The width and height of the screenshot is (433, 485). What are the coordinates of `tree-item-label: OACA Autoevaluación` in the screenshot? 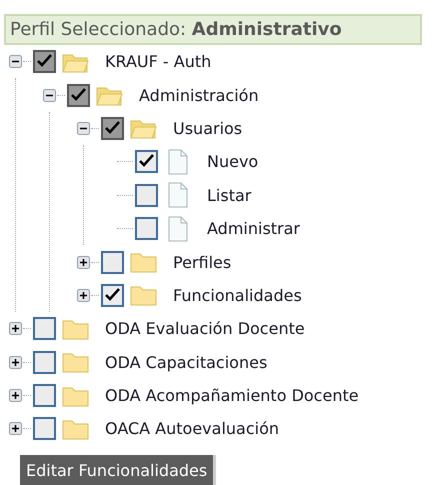 It's located at (192, 428).